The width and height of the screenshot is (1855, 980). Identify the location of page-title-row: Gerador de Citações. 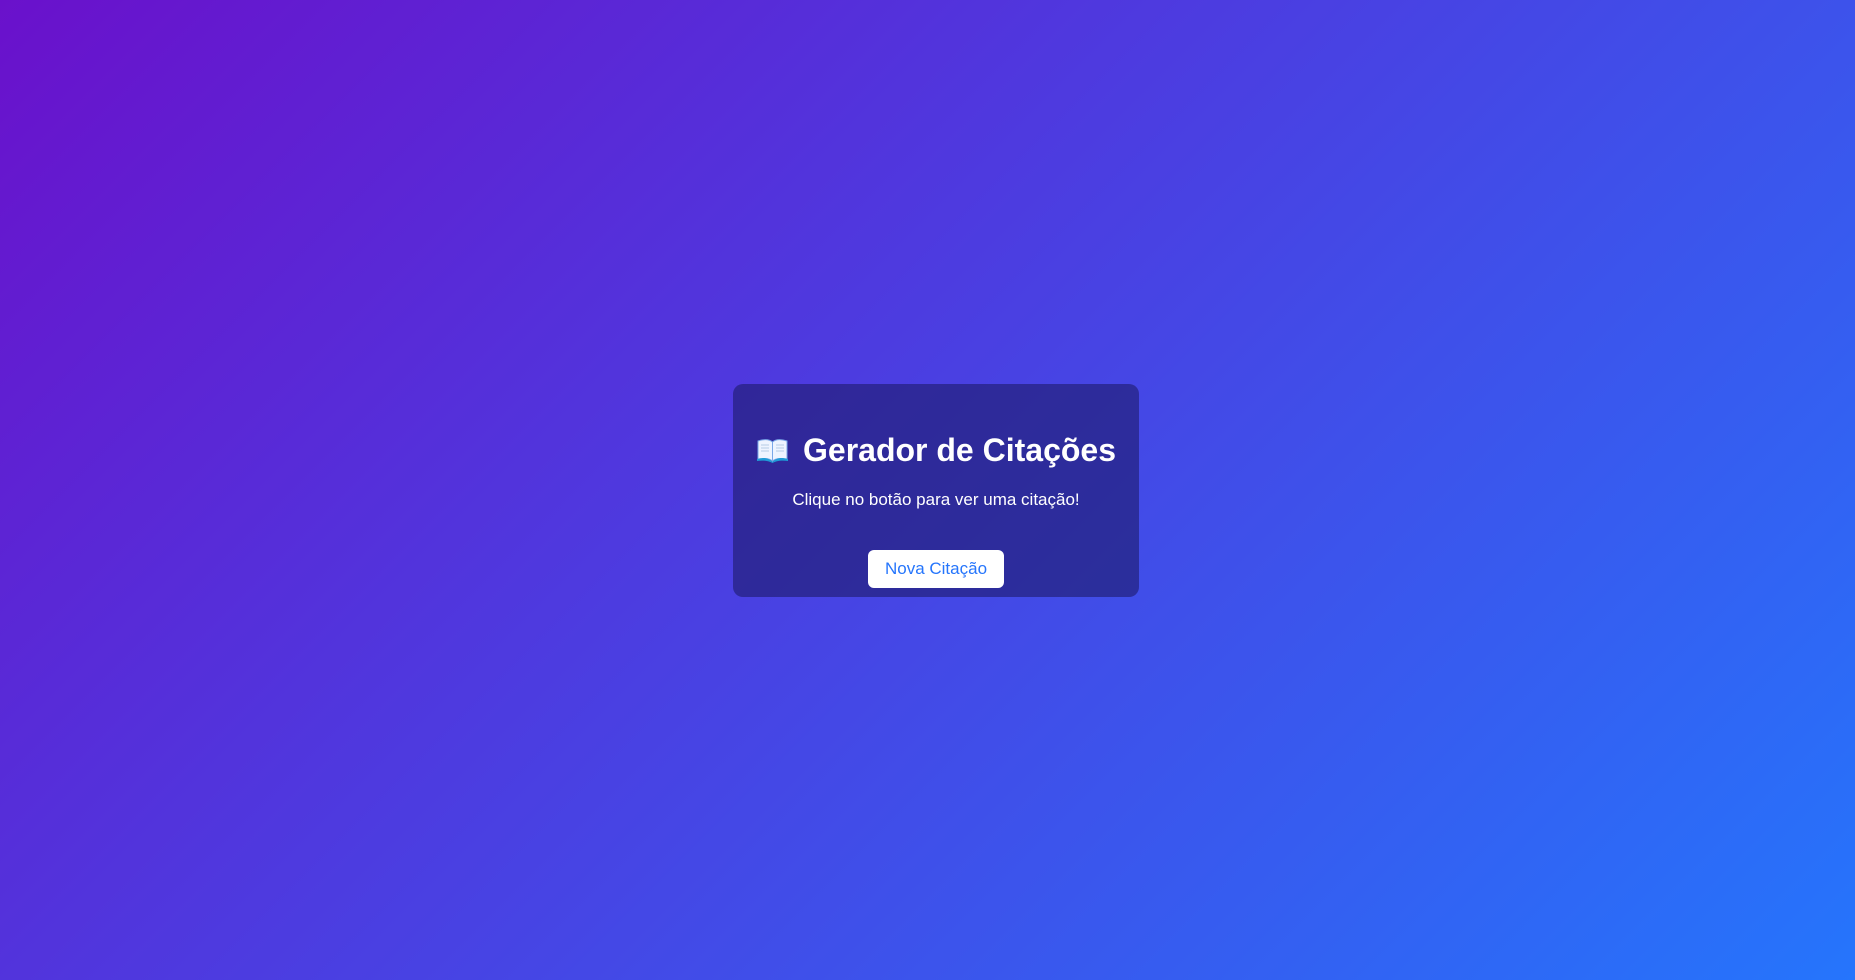
(936, 450).